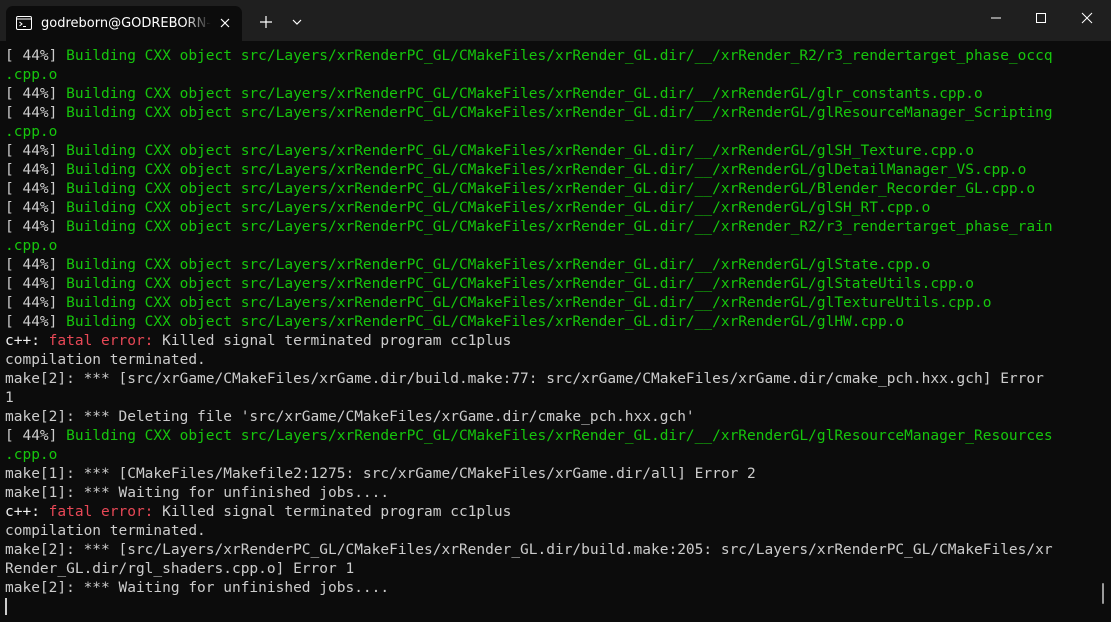  I want to click on title-bar: godreborn@GODREBORN-LPTOP: ~, so click(555, 20).